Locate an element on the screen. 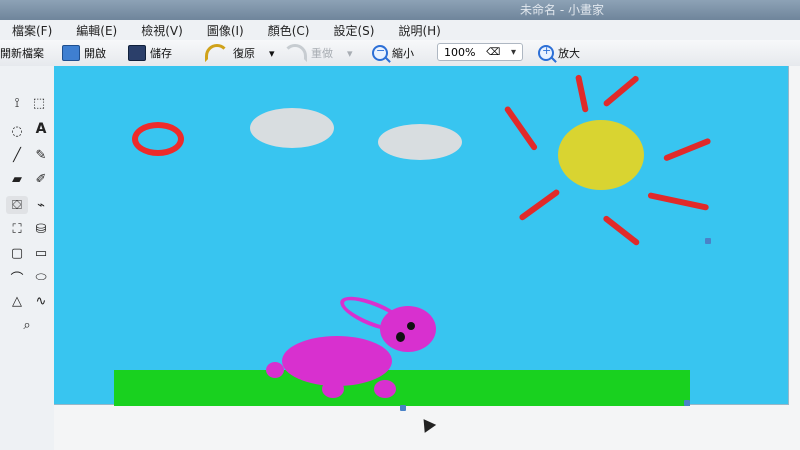 The image size is (800, 450). sun-shape is located at coordinates (601, 155).